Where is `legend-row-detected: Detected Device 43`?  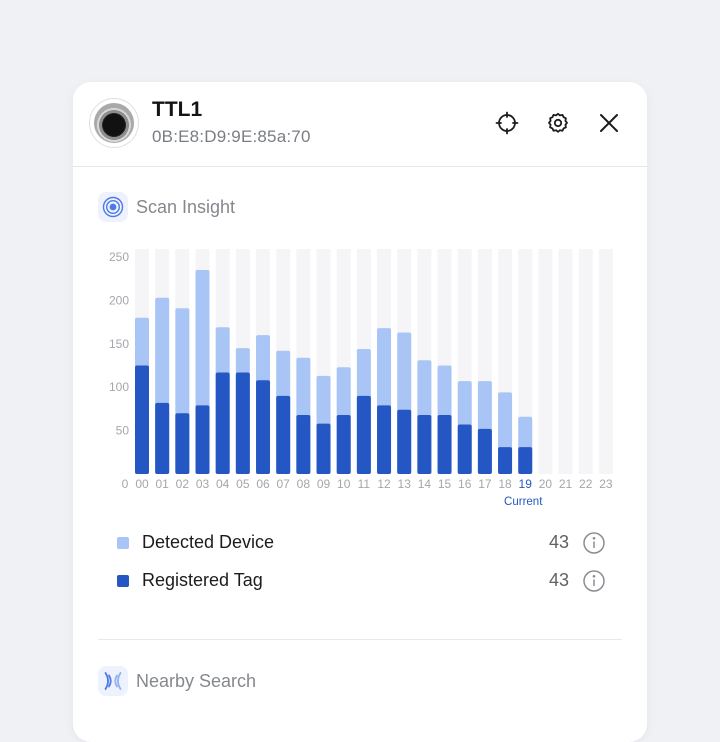
legend-row-detected: Detected Device 43 is located at coordinates (361, 543).